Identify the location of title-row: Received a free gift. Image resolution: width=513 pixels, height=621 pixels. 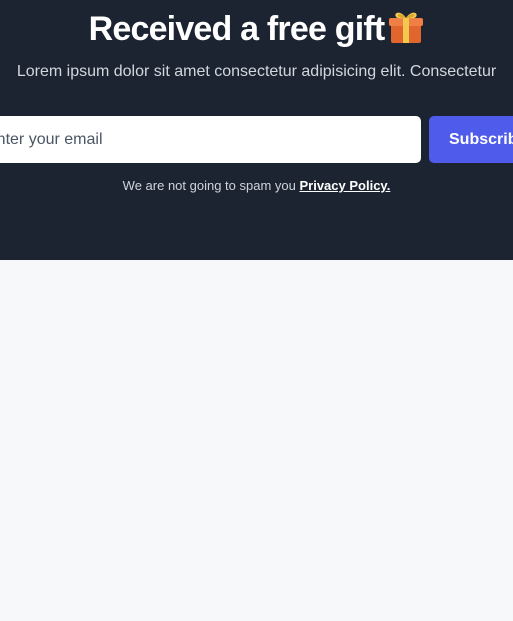
(256, 29).